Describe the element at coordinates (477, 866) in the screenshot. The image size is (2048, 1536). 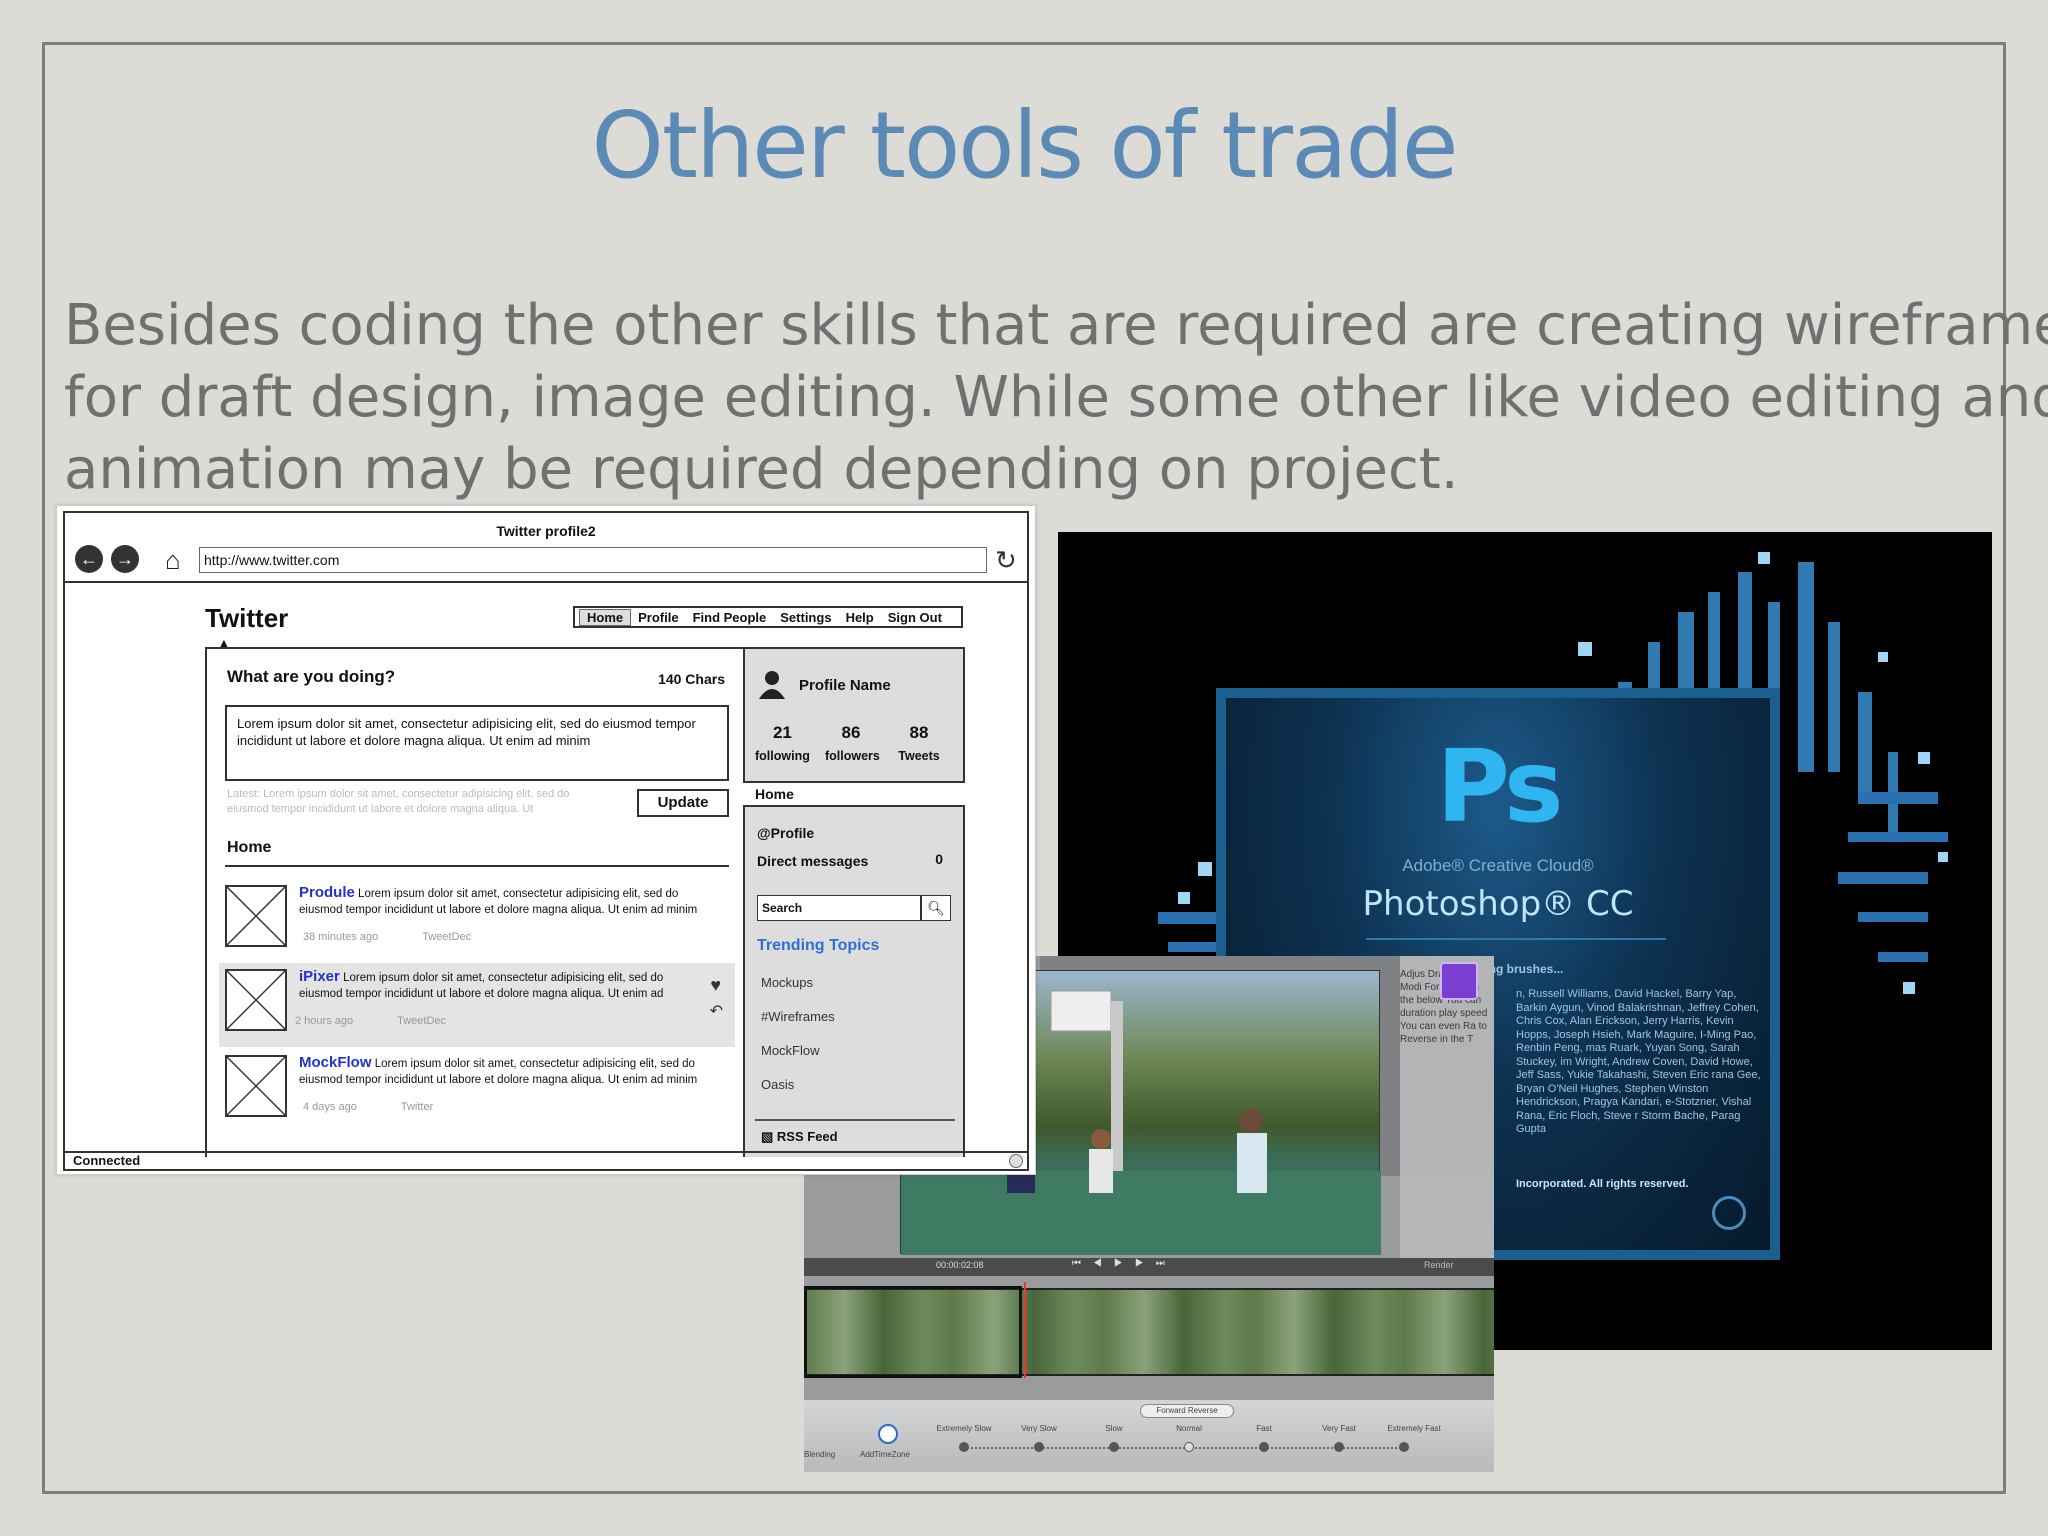
I see `timeline-divider` at that location.